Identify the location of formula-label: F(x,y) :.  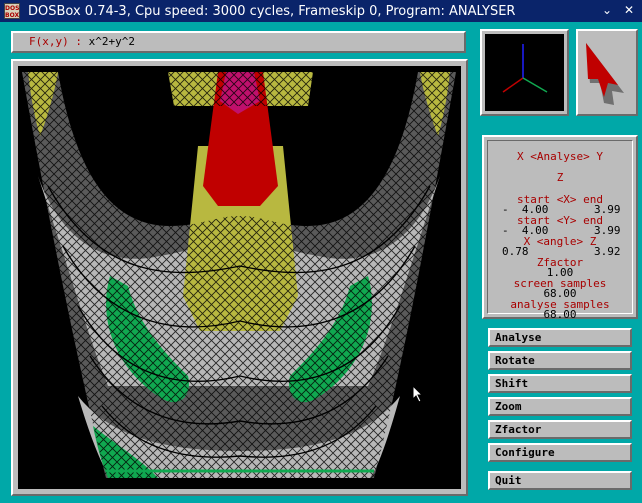
(55, 41).